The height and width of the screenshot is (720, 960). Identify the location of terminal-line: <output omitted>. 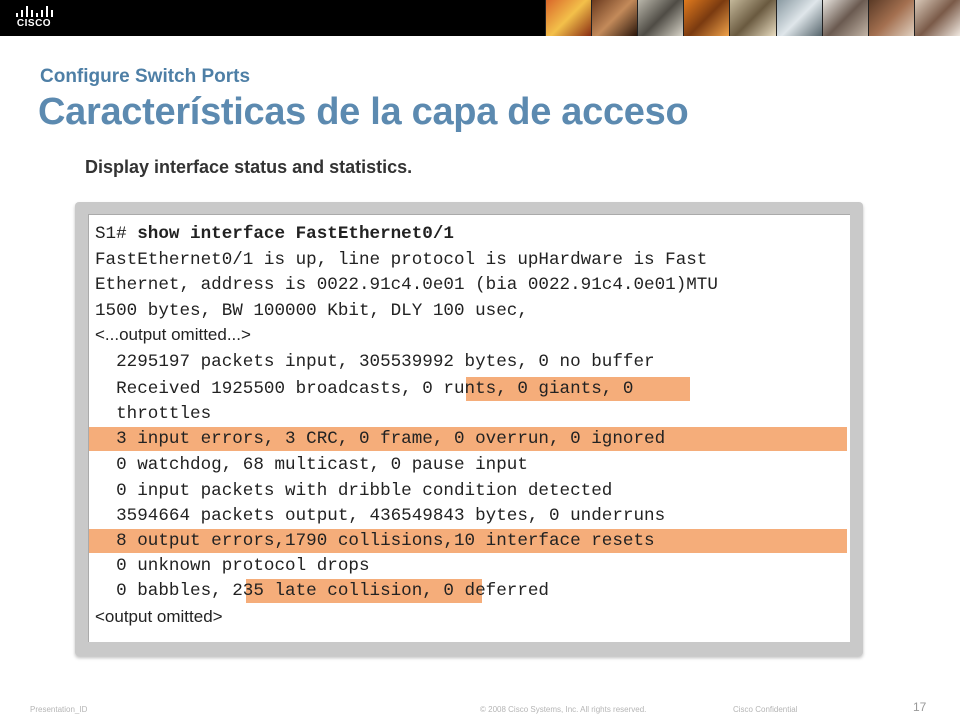
(159, 616).